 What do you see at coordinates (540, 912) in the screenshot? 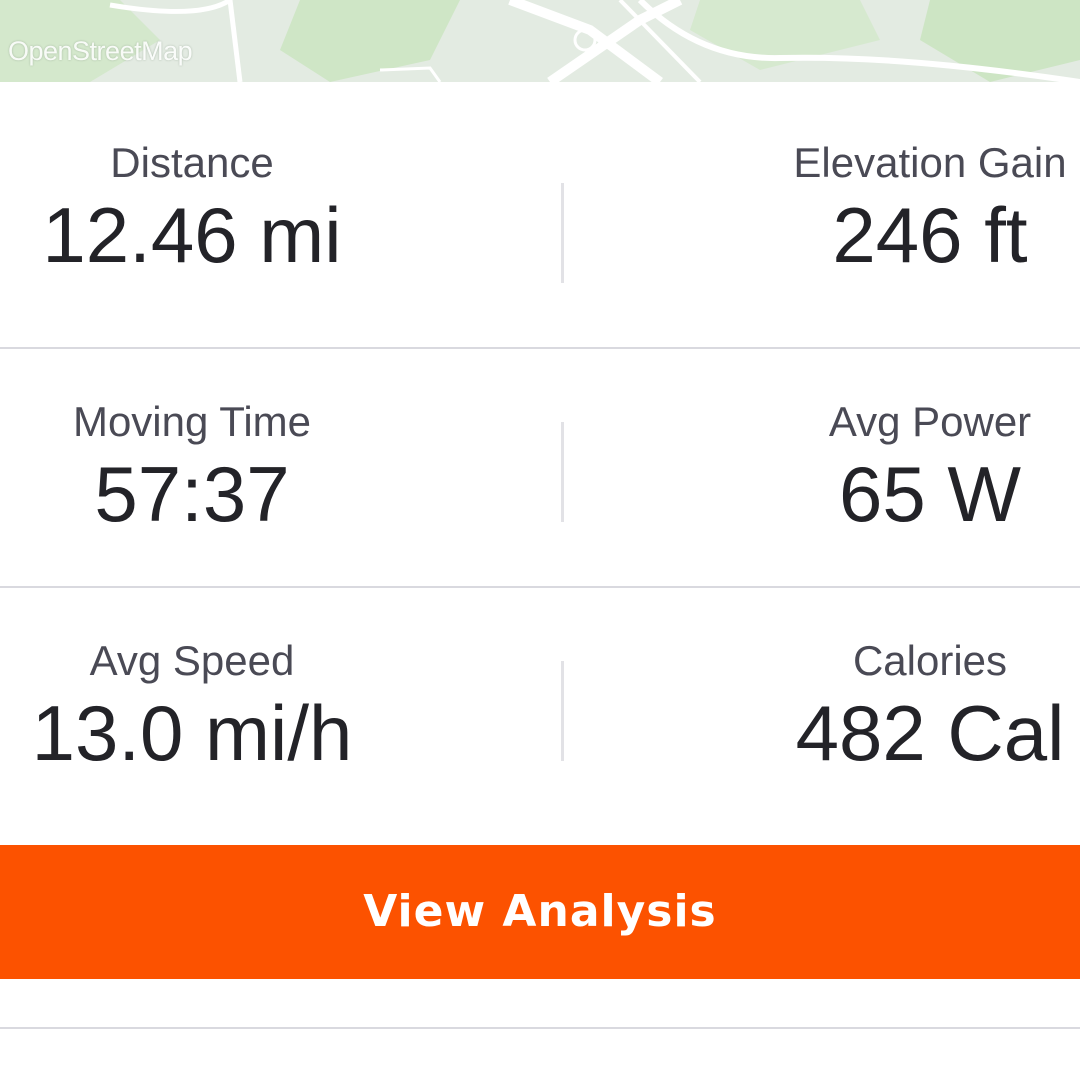
I see `view-analysis-button: View Analysis` at bounding box center [540, 912].